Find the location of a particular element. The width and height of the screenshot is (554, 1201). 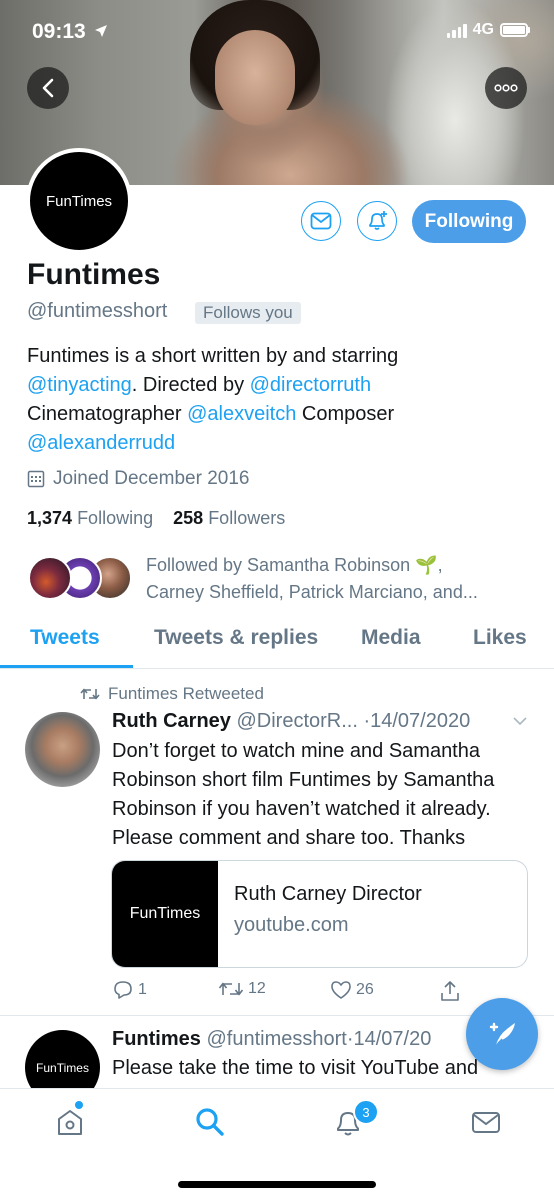

more-options-button is located at coordinates (506, 88).